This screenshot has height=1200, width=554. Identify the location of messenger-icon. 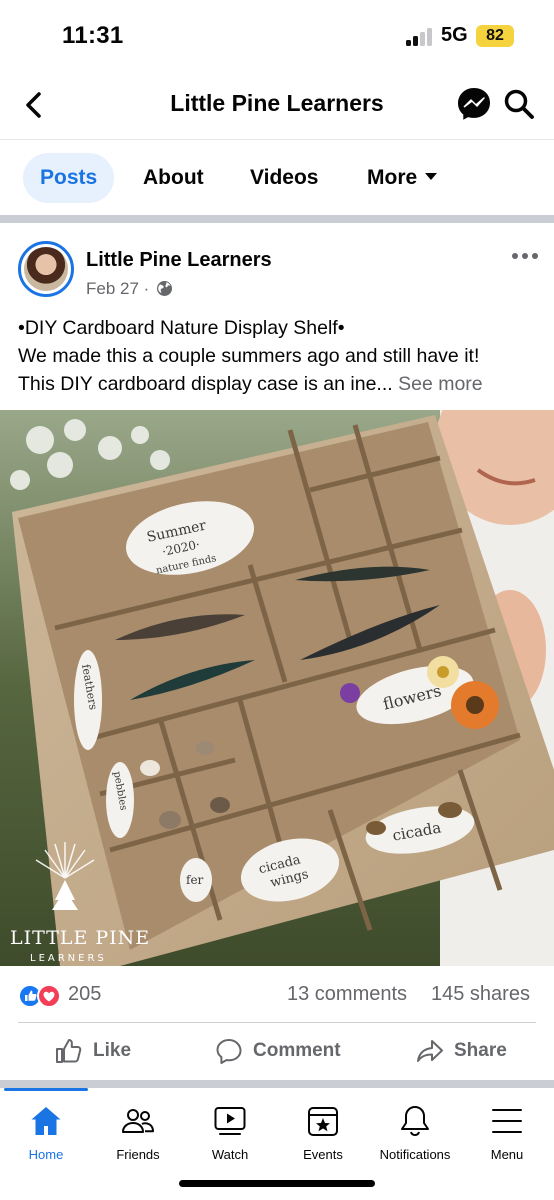
(474, 104).